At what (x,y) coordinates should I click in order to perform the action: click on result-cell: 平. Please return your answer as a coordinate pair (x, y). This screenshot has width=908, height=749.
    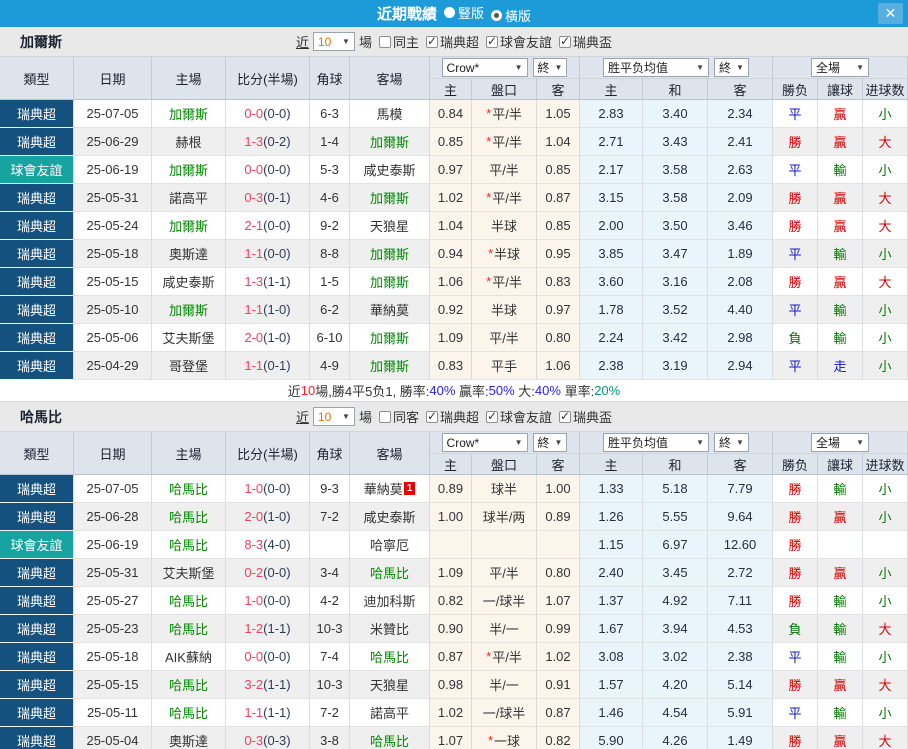
    Looking at the image, I should click on (795, 170).